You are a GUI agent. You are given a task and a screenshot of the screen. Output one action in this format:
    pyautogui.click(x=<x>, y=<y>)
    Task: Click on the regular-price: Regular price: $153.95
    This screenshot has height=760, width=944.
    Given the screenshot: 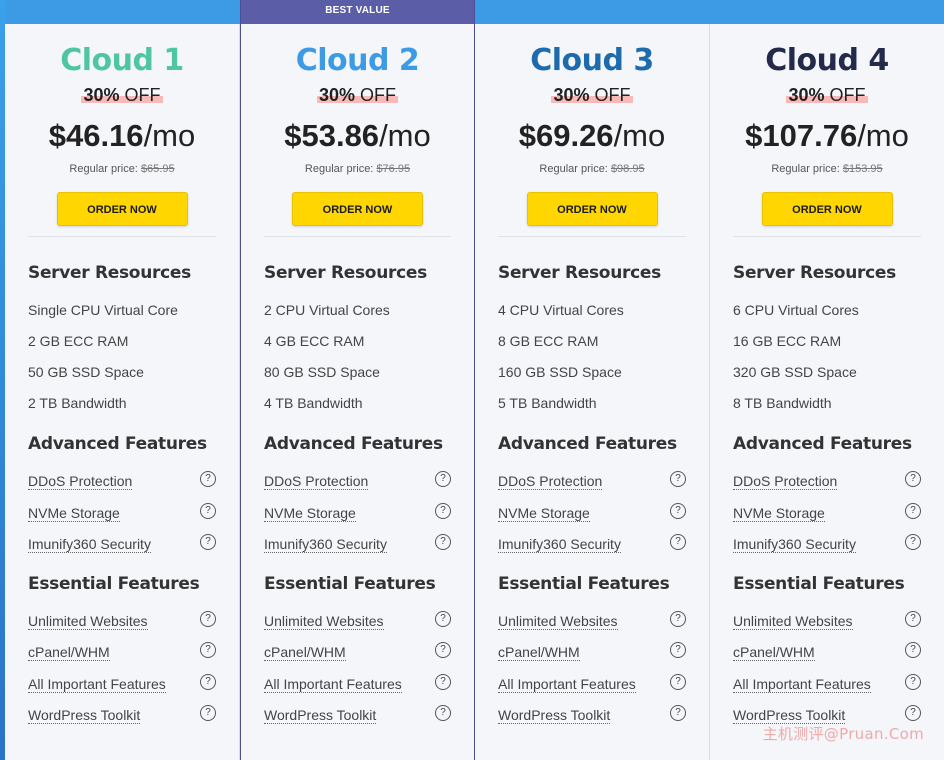 What is the action you would take?
    pyautogui.click(x=827, y=170)
    